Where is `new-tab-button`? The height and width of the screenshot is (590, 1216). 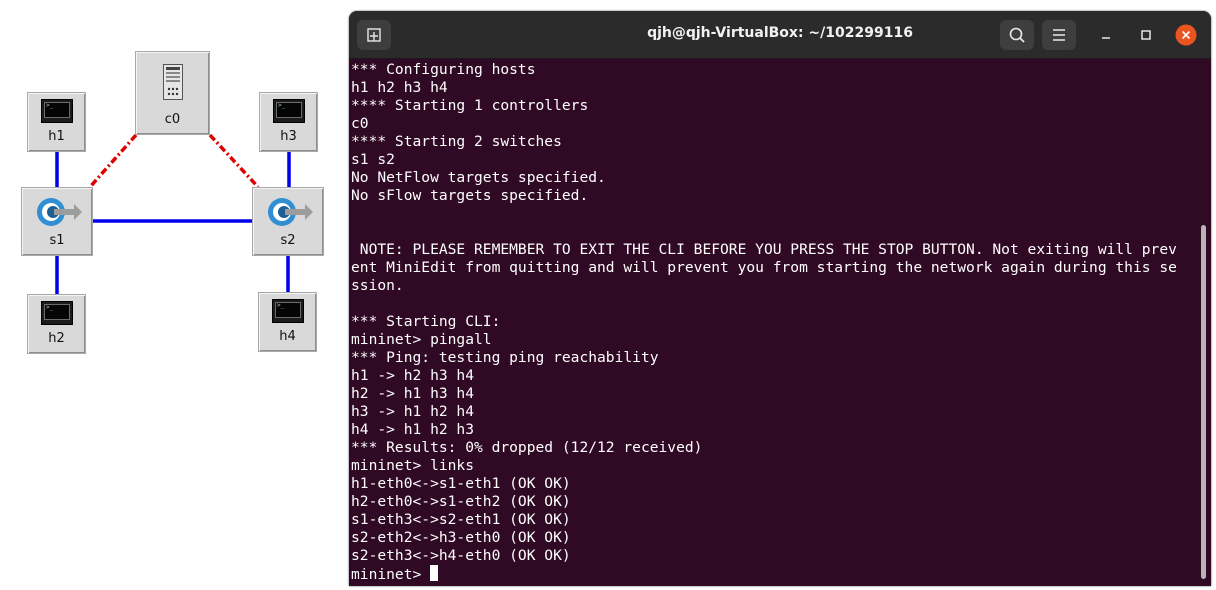
new-tab-button is located at coordinates (374, 35).